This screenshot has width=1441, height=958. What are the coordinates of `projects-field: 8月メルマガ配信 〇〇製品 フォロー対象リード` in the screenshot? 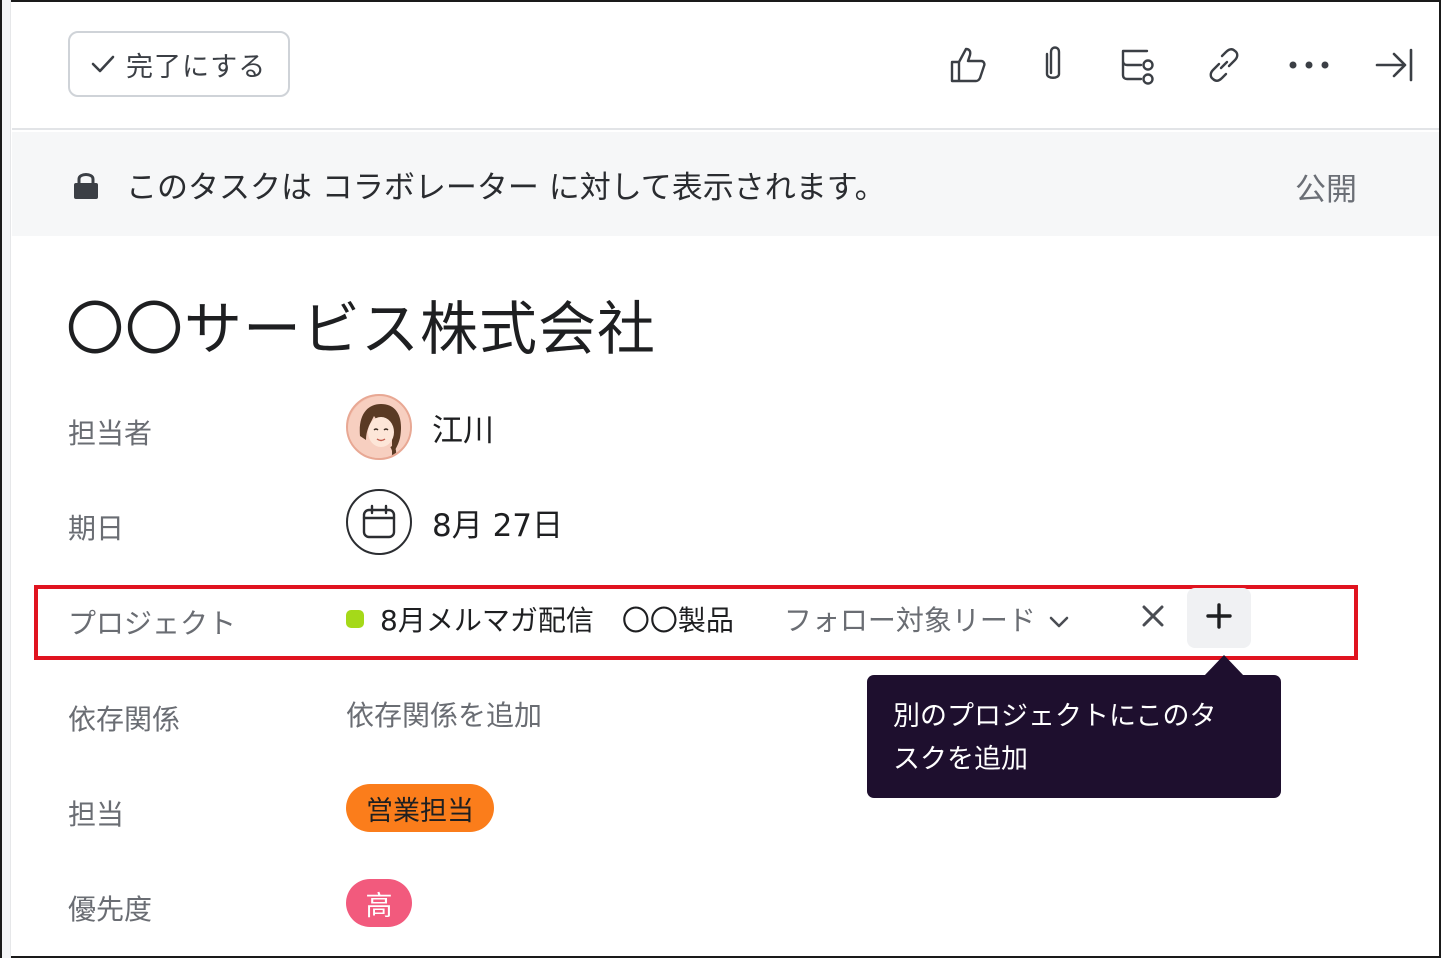 It's located at (708, 619).